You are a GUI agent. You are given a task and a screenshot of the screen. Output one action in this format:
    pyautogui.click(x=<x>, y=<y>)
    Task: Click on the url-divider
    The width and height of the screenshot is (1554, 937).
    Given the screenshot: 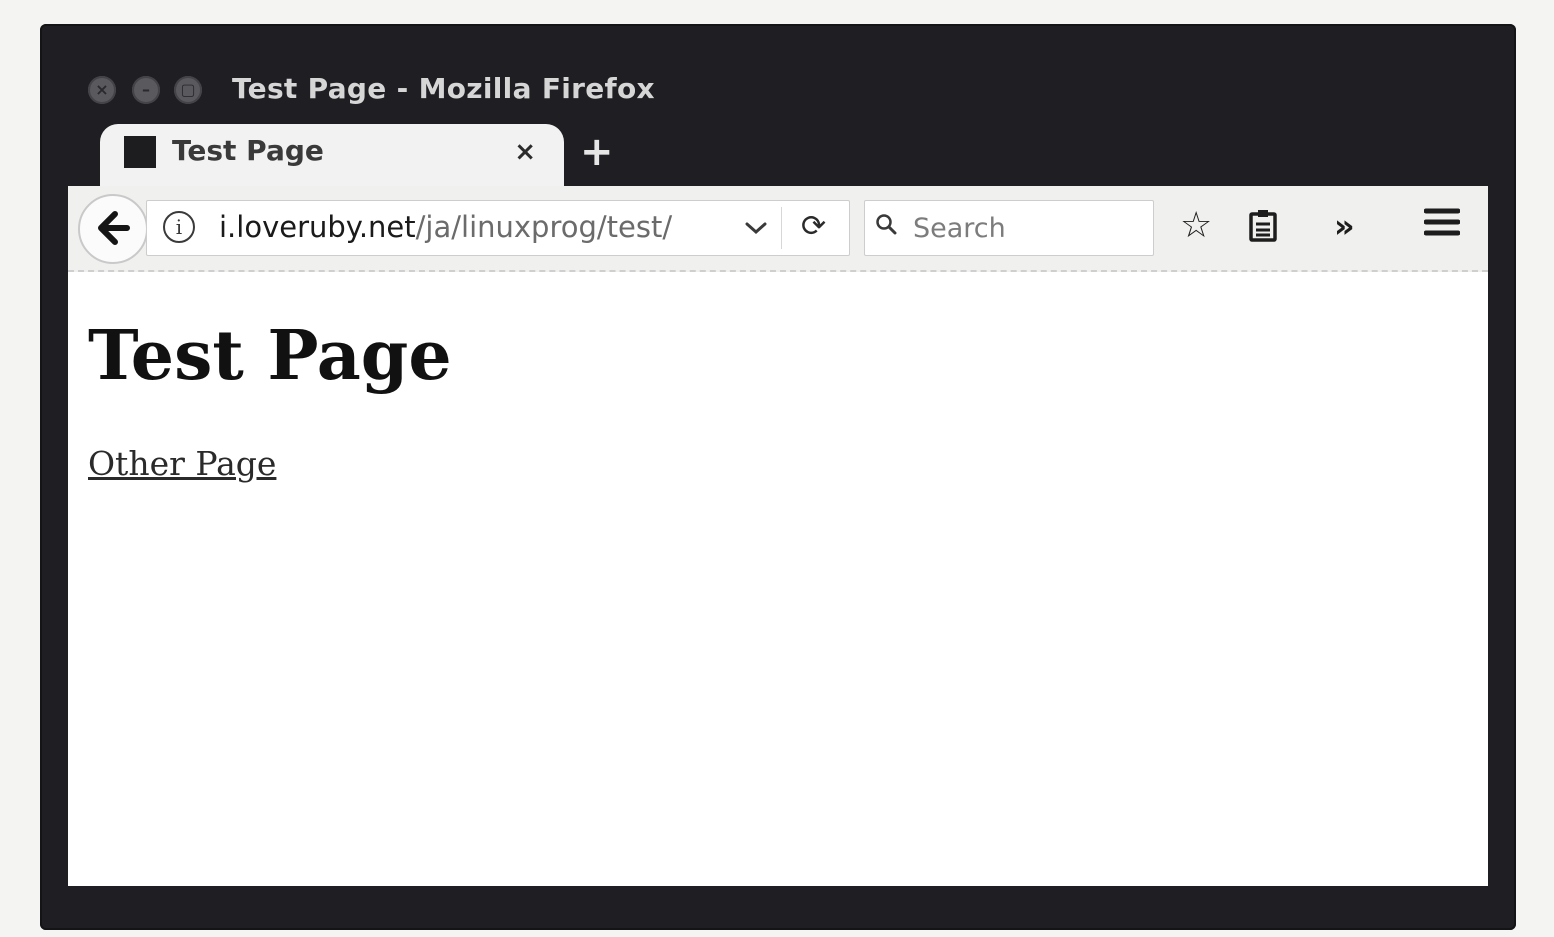 What is the action you would take?
    pyautogui.click(x=781, y=228)
    